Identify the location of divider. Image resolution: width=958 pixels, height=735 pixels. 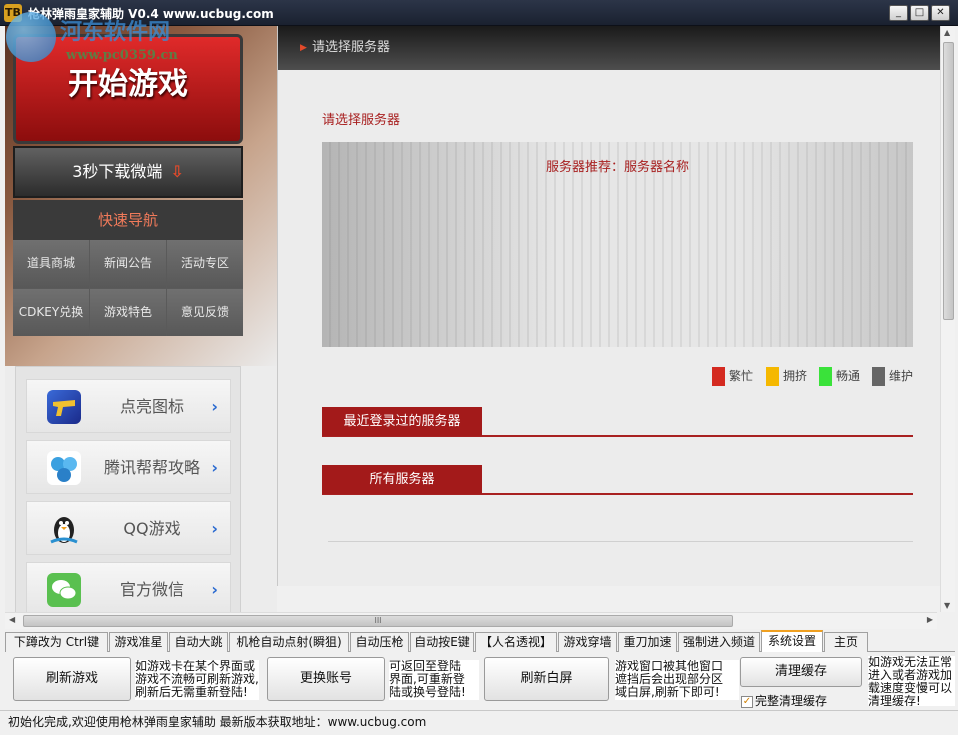
(620, 541).